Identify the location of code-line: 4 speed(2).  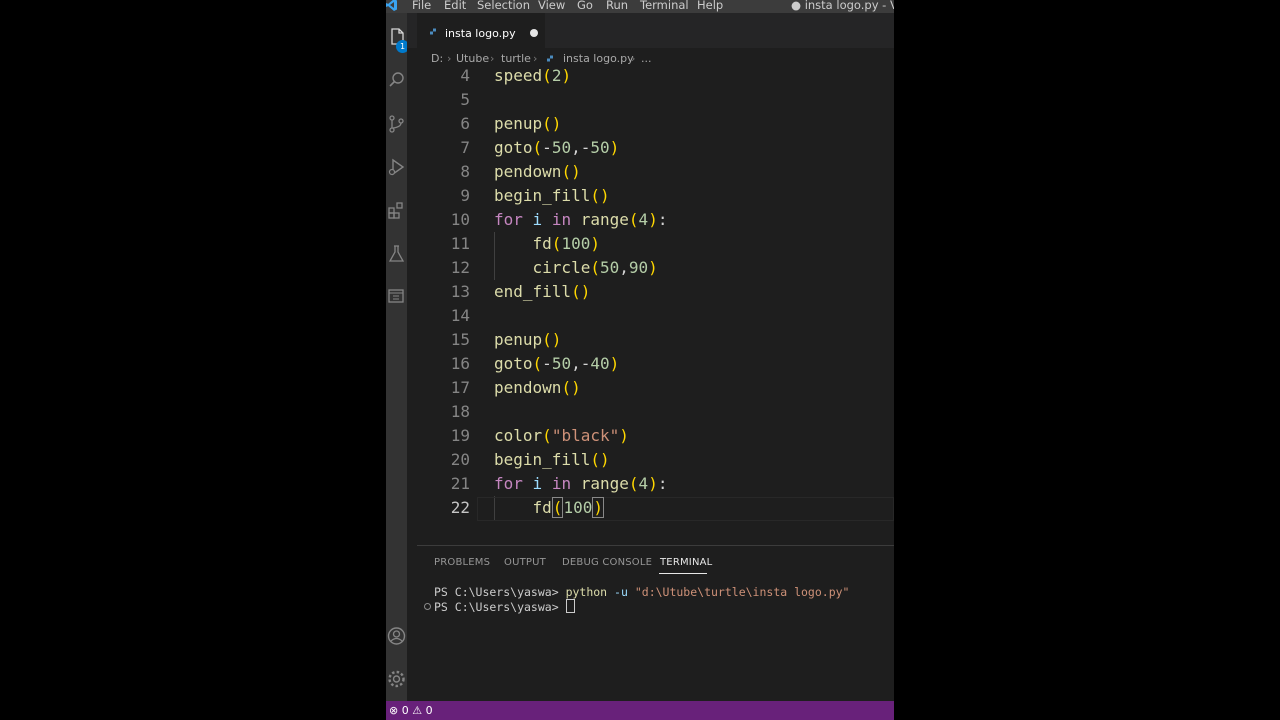
(650, 76).